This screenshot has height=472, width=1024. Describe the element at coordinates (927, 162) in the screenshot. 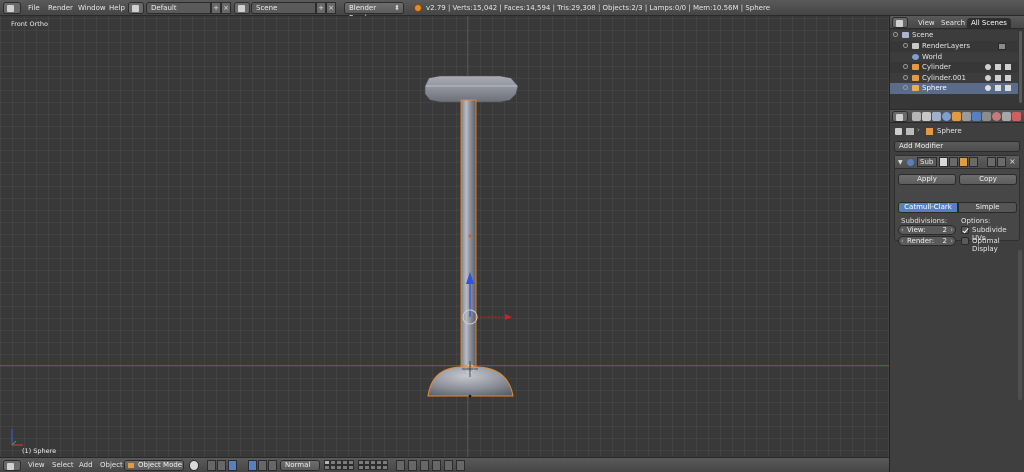

I see `modifier-name-field: Sub` at that location.